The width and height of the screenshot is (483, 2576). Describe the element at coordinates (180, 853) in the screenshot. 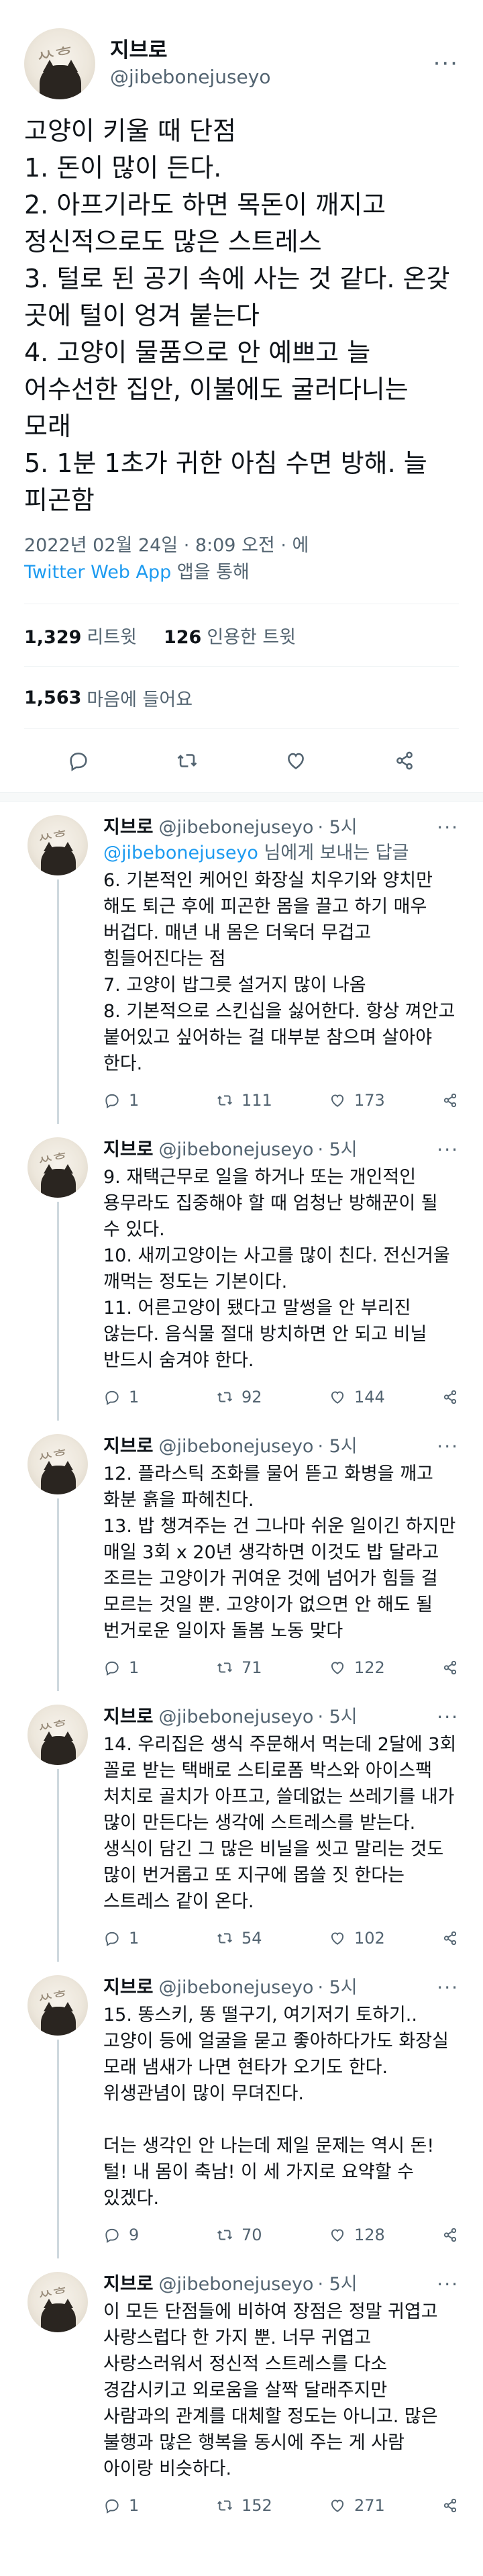

I see `replying-to-mention: @jibebonejuseyo` at that location.